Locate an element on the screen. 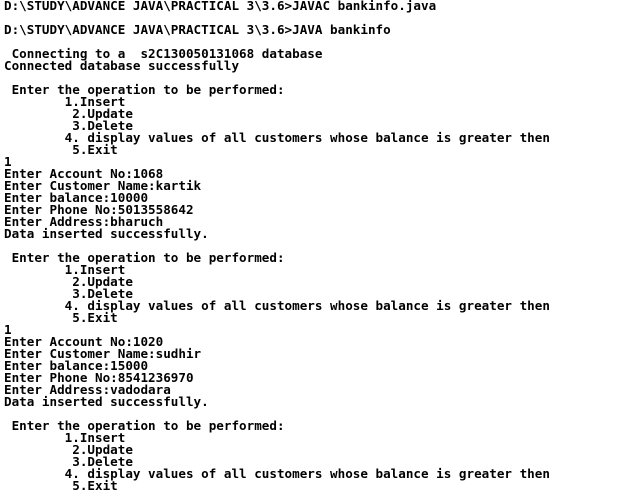  console-line-20: Data inserted successfully. is located at coordinates (106, 233).